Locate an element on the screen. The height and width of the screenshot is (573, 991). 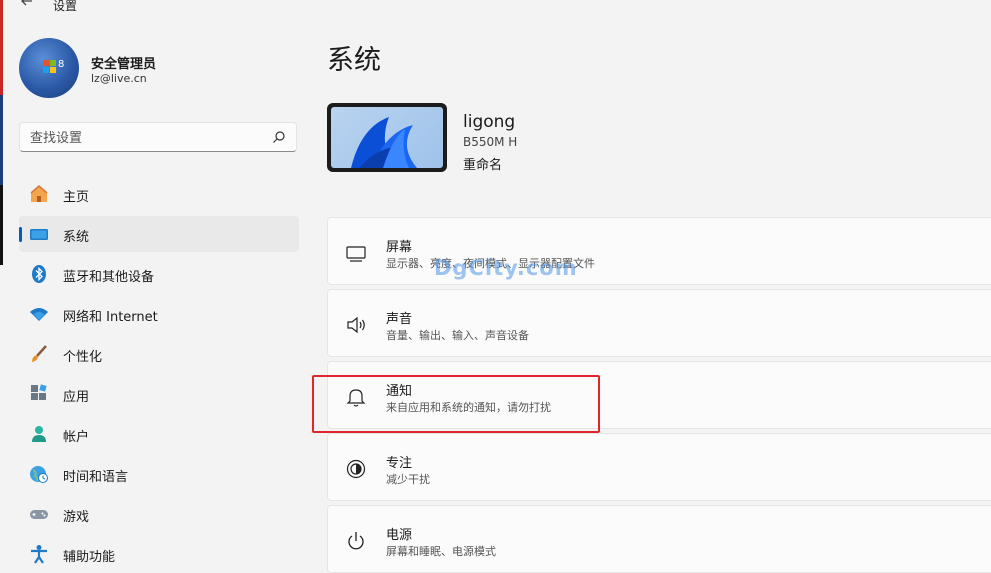
svg-text: 8 is located at coordinates (61, 64).